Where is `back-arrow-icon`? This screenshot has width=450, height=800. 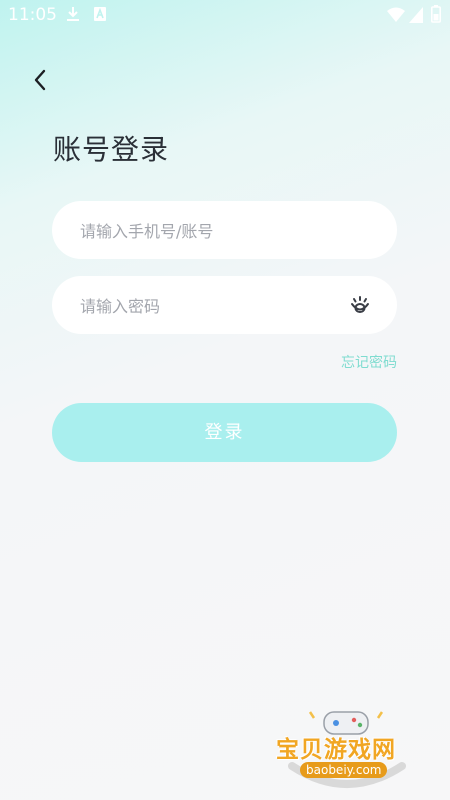
back-arrow-icon is located at coordinates (42, 80).